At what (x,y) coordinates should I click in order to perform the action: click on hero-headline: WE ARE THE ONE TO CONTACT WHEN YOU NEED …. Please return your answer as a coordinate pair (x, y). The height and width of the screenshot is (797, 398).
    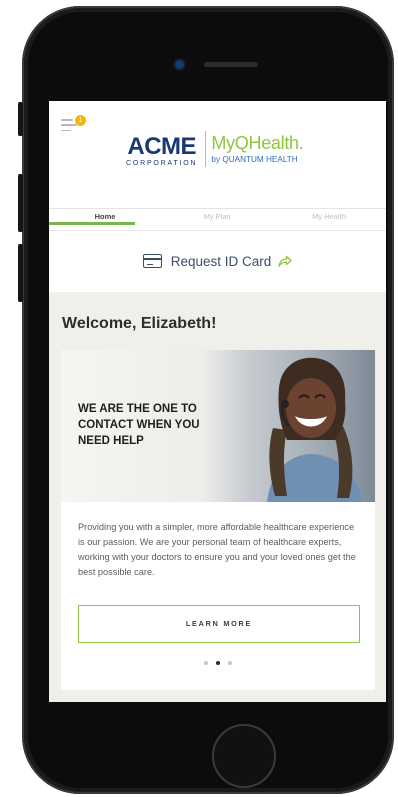
    Looking at the image, I should click on (139, 425).